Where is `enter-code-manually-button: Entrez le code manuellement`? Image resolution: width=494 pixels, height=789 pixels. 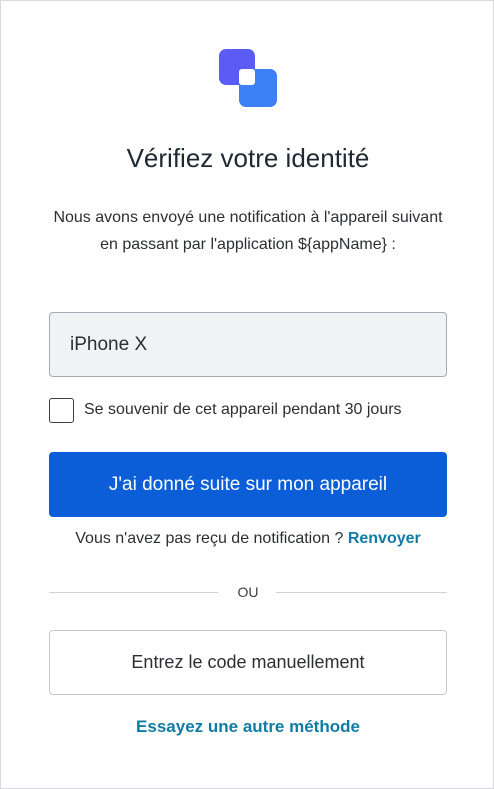
enter-code-manually-button: Entrez le code manuellement is located at coordinates (248, 662).